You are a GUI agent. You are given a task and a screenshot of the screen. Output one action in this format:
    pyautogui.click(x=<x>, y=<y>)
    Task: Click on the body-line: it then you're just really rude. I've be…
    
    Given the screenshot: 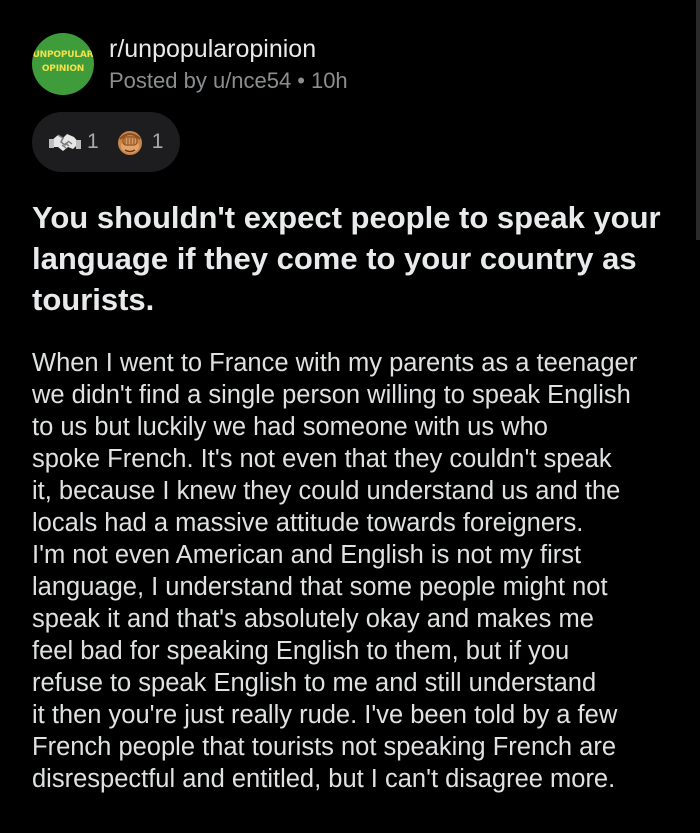 What is the action you would take?
    pyautogui.click(x=325, y=715)
    